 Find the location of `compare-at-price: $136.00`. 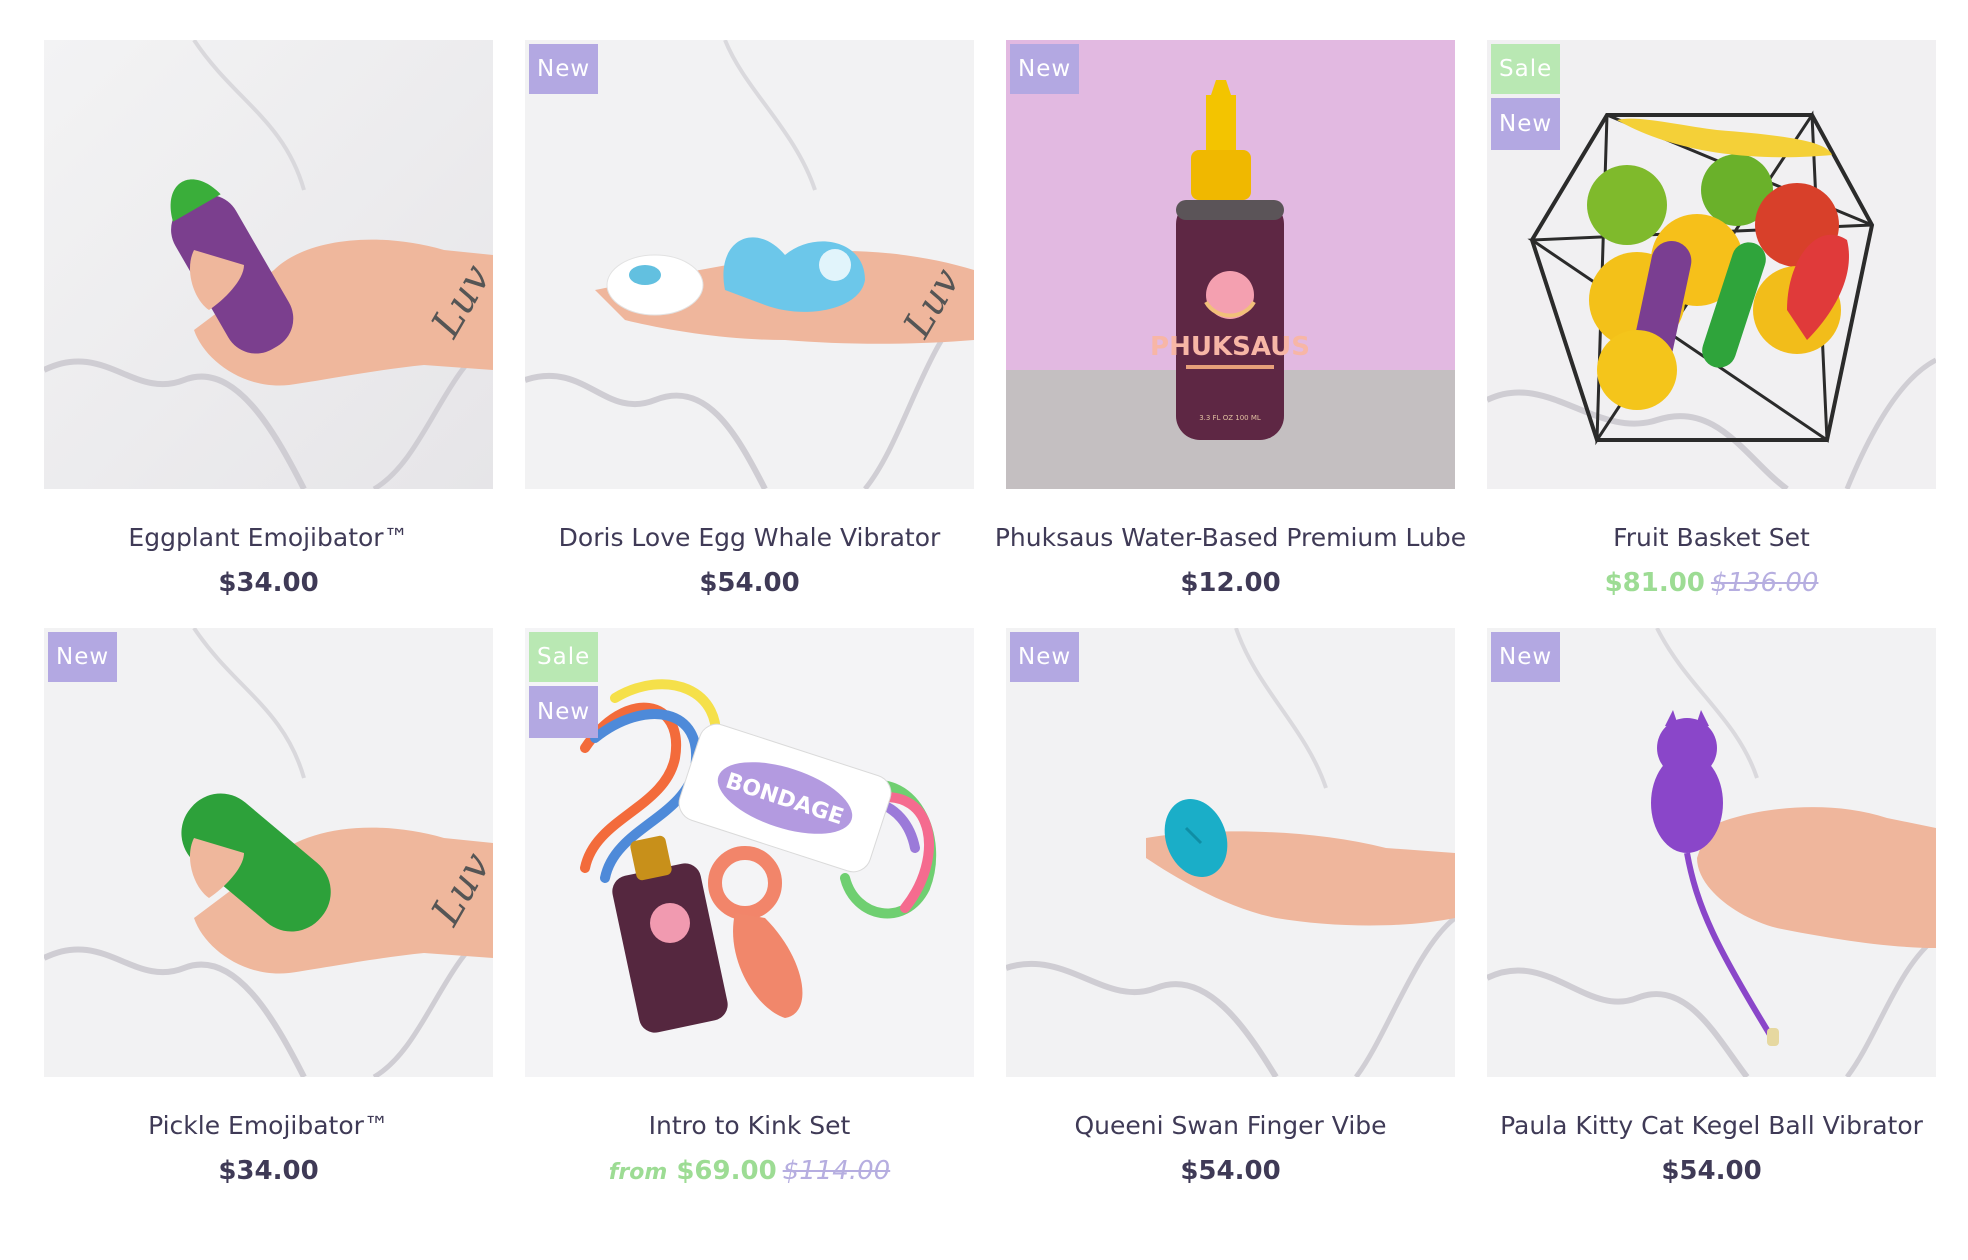

compare-at-price: $136.00 is located at coordinates (1764, 583).